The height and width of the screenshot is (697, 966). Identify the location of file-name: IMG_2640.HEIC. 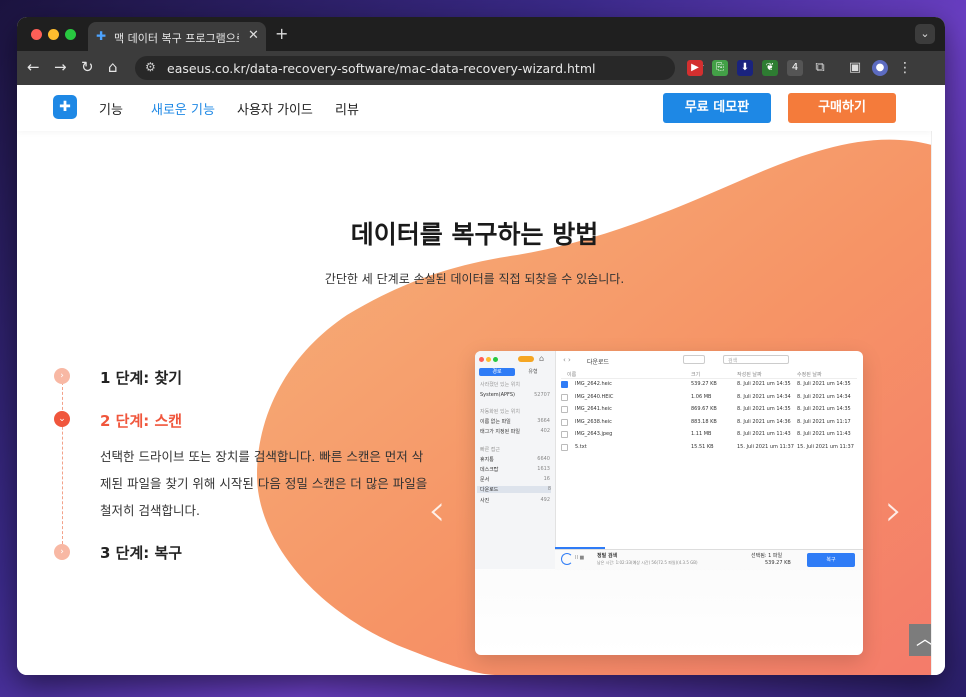
(594, 396).